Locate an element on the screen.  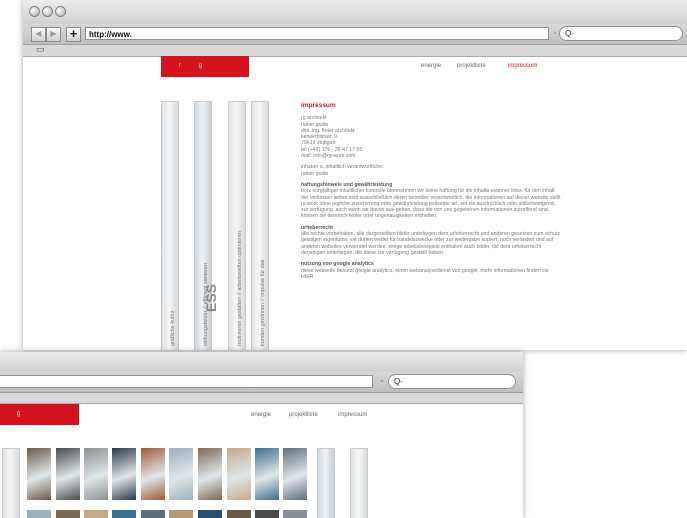
liability-heading: haftungshinweis und gewährleistung is located at coordinates (347, 184).